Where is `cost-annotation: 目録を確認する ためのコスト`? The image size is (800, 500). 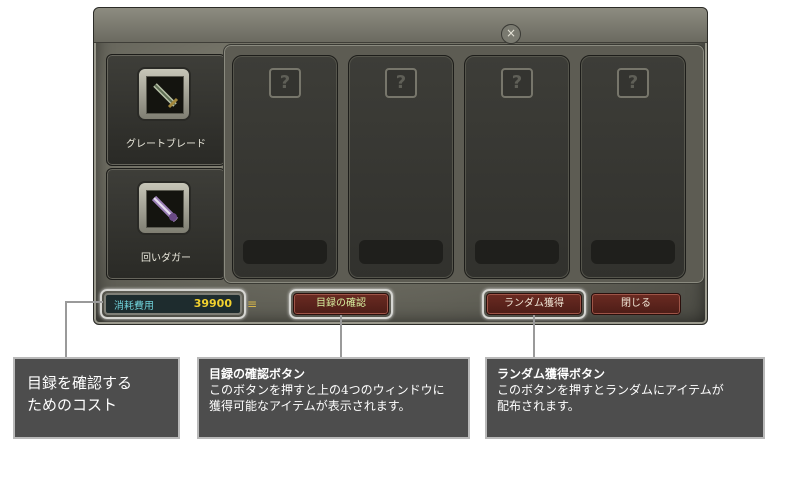
cost-annotation: 目録を確認する ためのコスト is located at coordinates (96, 398).